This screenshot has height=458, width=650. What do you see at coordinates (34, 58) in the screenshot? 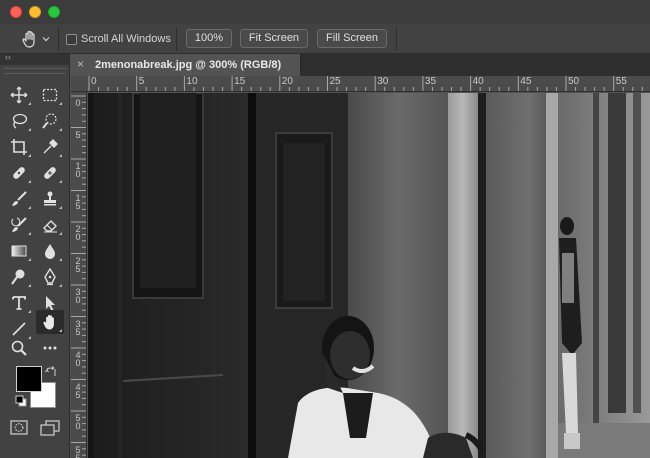
I see `tools-panel-header: ‹‹` at bounding box center [34, 58].